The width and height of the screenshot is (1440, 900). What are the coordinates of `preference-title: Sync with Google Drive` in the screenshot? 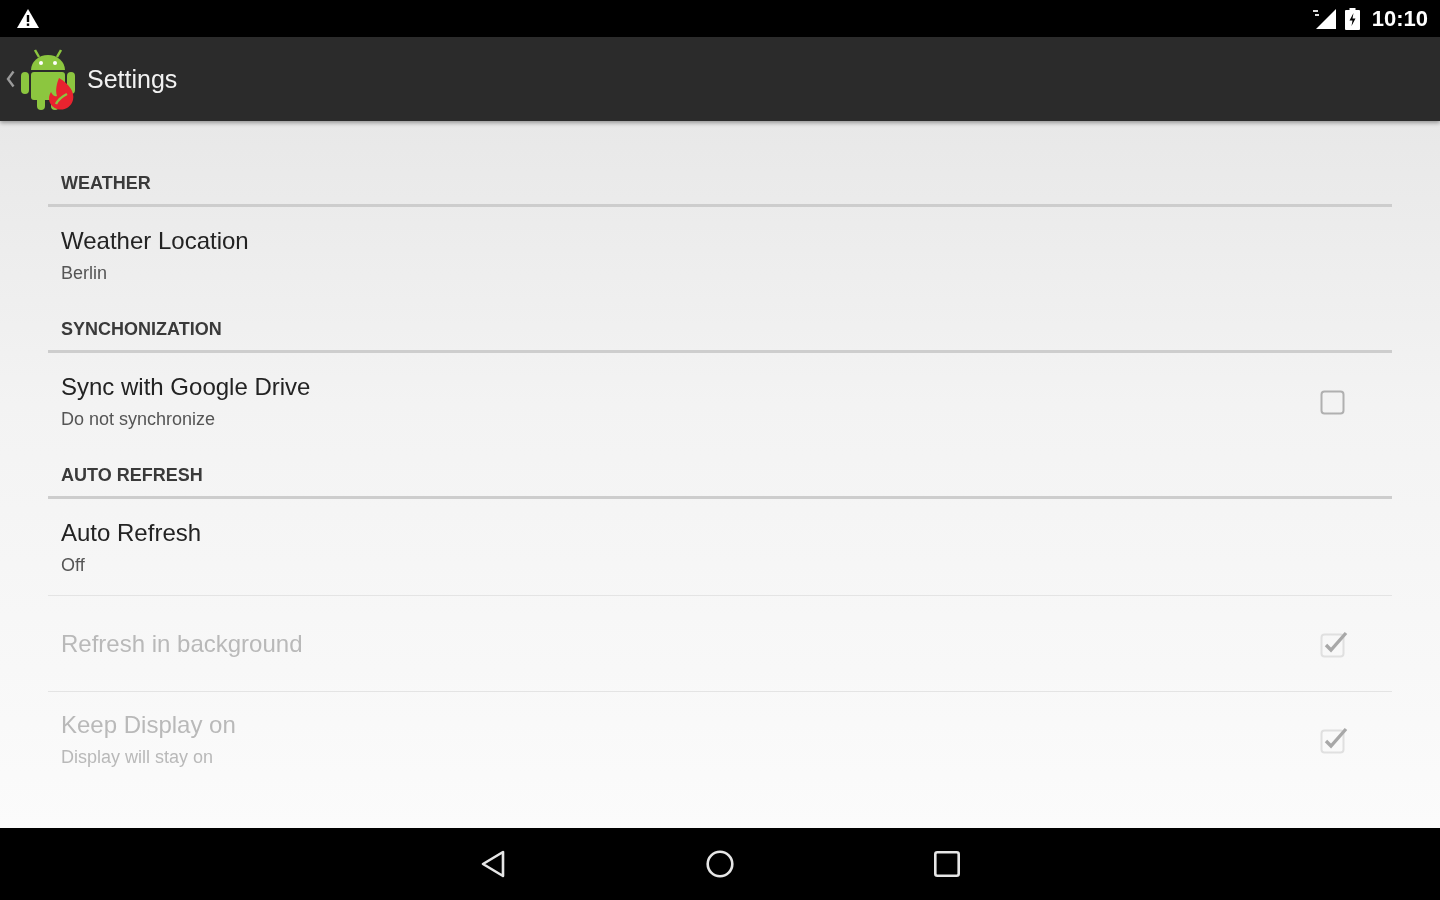 It's located at (186, 386).